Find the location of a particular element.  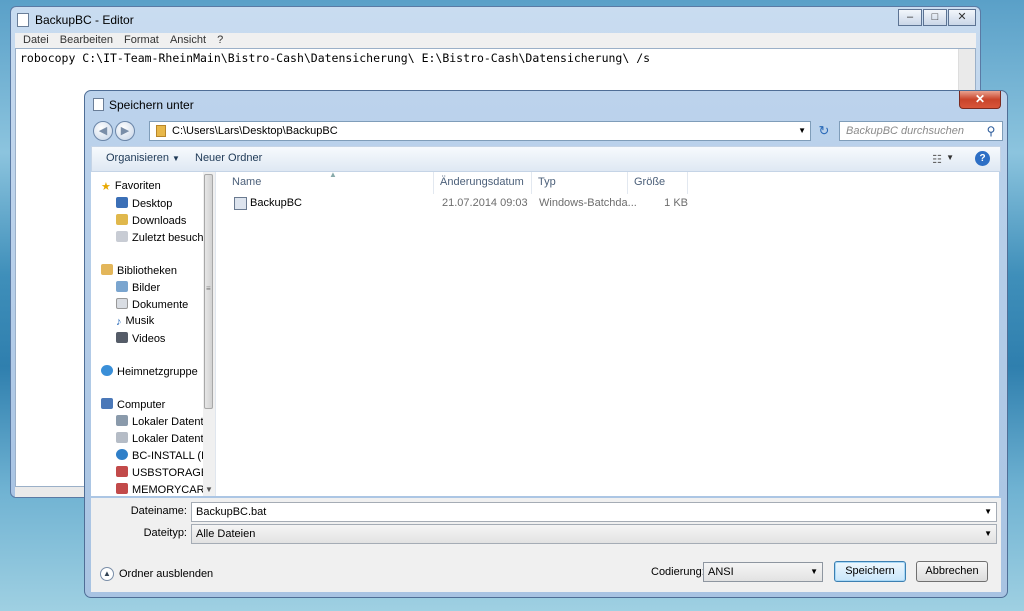

batch-file-icon is located at coordinates (240, 203).